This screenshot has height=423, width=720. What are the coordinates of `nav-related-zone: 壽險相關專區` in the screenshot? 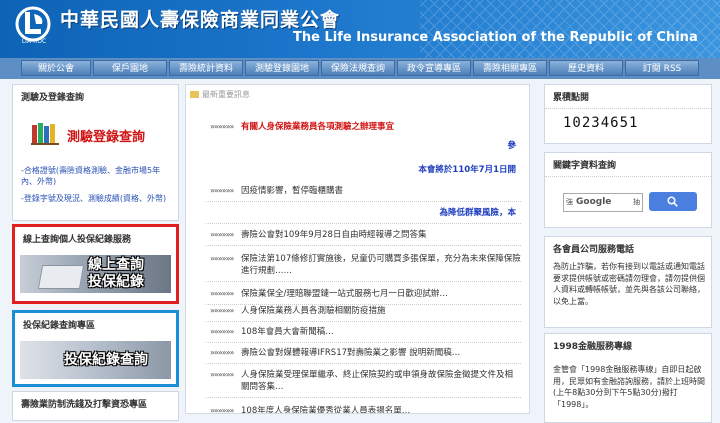 It's located at (510, 68).